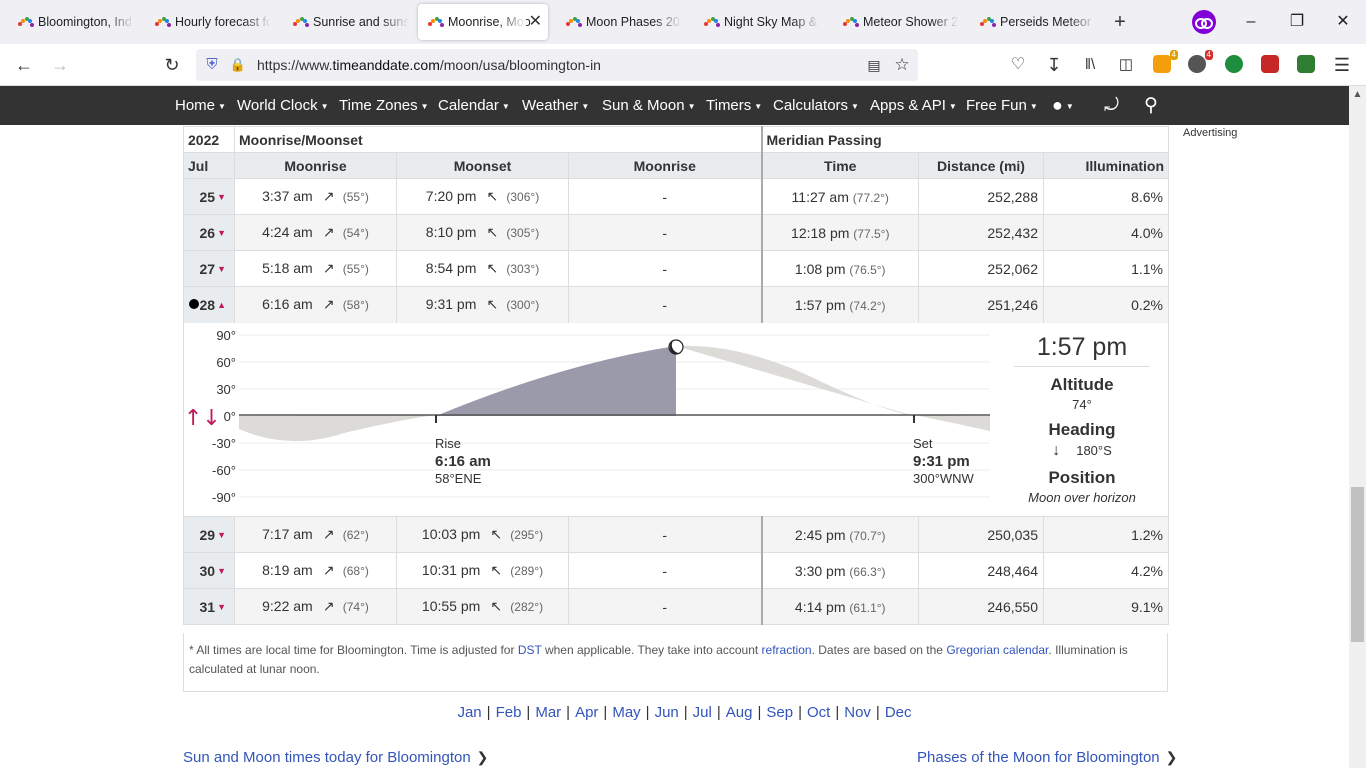 This screenshot has height=768, width=1366. I want to click on y-tick-30: 30°, so click(226, 389).